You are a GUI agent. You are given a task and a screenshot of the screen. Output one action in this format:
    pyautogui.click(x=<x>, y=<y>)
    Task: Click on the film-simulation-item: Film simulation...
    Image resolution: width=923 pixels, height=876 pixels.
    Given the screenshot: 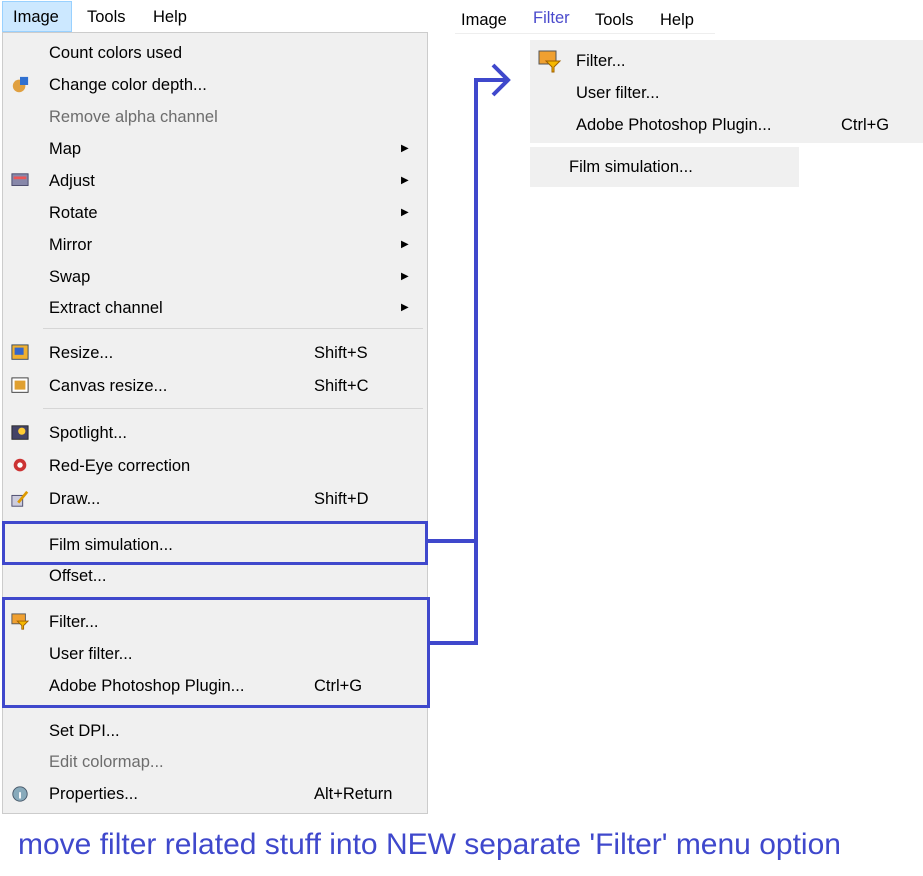 What is the action you would take?
    pyautogui.click(x=631, y=167)
    